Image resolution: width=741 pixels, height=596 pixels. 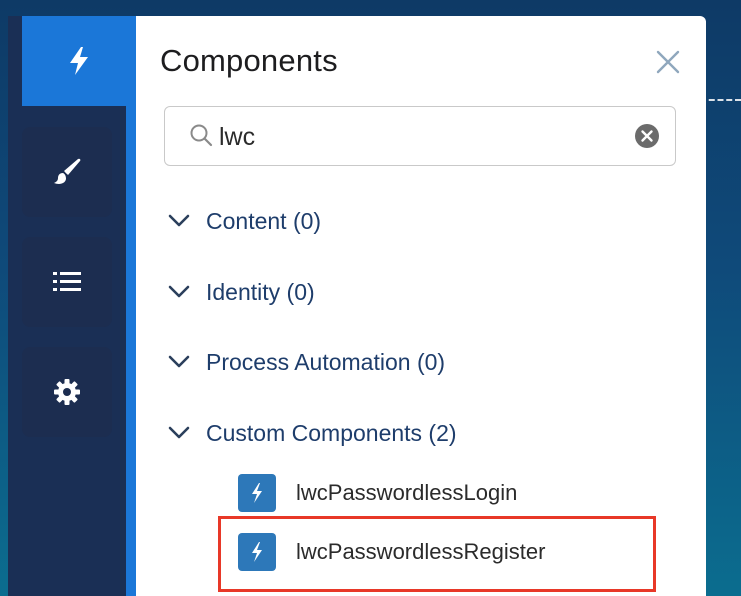 I want to click on component-item-lwc-passwordless-register: lwcPasswordlessRegister, so click(x=391, y=552).